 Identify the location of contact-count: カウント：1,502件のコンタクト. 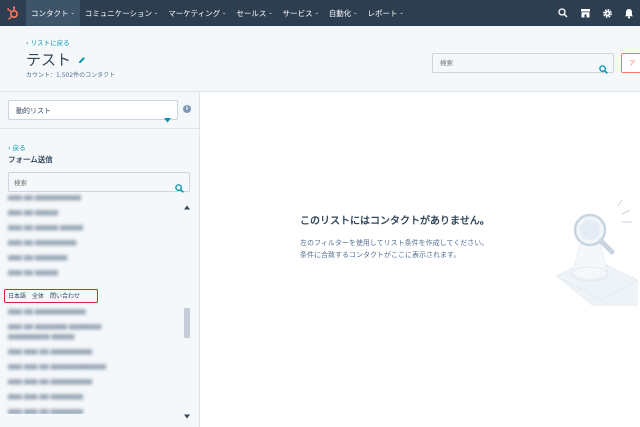
(71, 75).